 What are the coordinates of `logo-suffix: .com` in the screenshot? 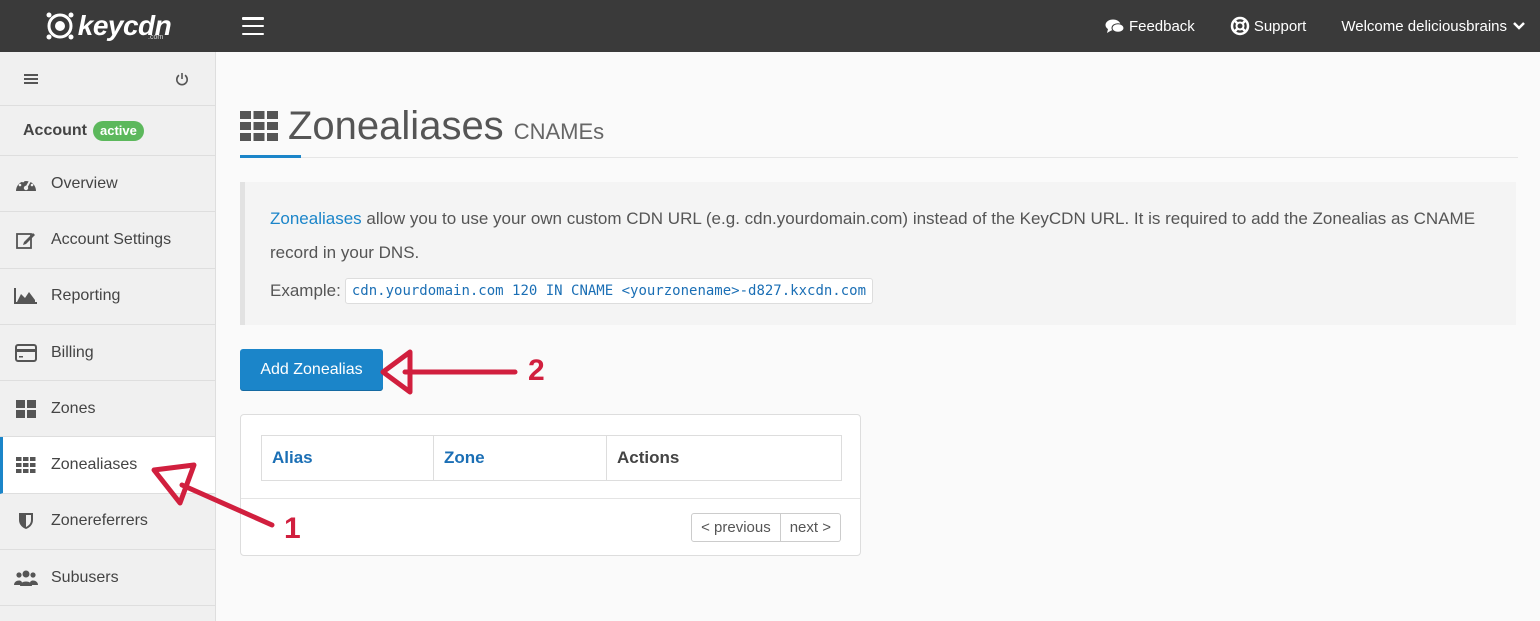 It's located at (156, 37).